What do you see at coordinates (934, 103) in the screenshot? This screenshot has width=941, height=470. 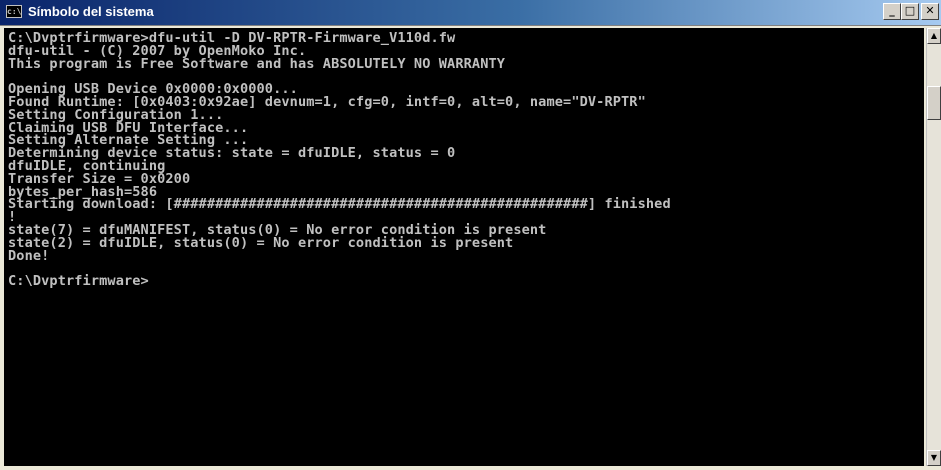 I see `scroll-thumb` at bounding box center [934, 103].